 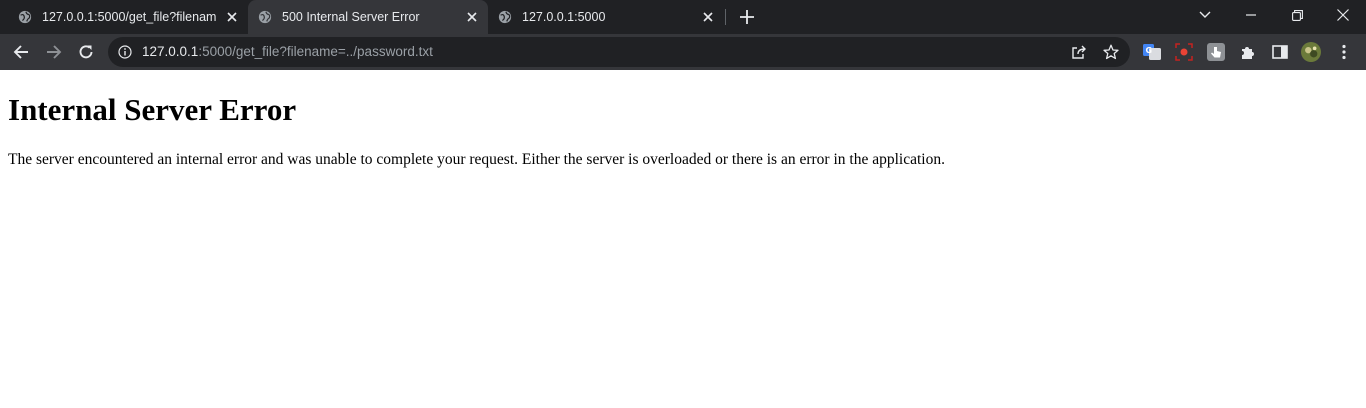 I want to click on bookmark-button, so click(x=1111, y=52).